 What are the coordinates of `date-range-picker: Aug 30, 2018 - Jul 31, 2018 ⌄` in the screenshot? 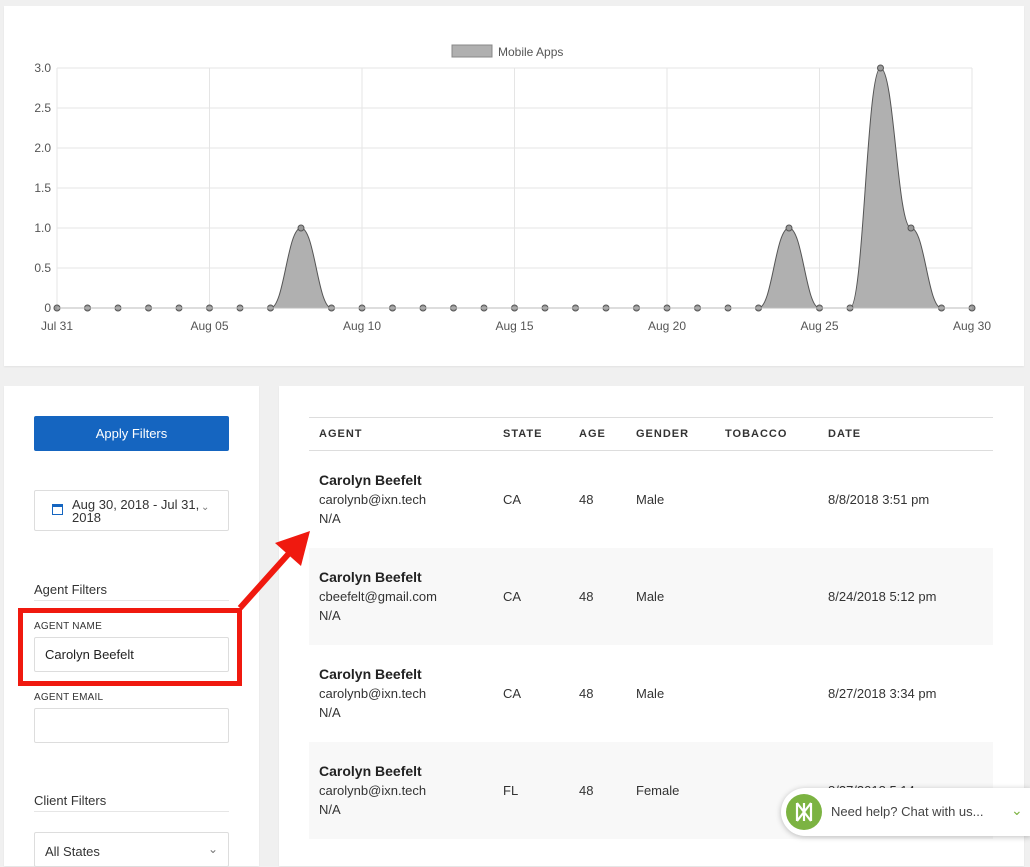 It's located at (131, 510).